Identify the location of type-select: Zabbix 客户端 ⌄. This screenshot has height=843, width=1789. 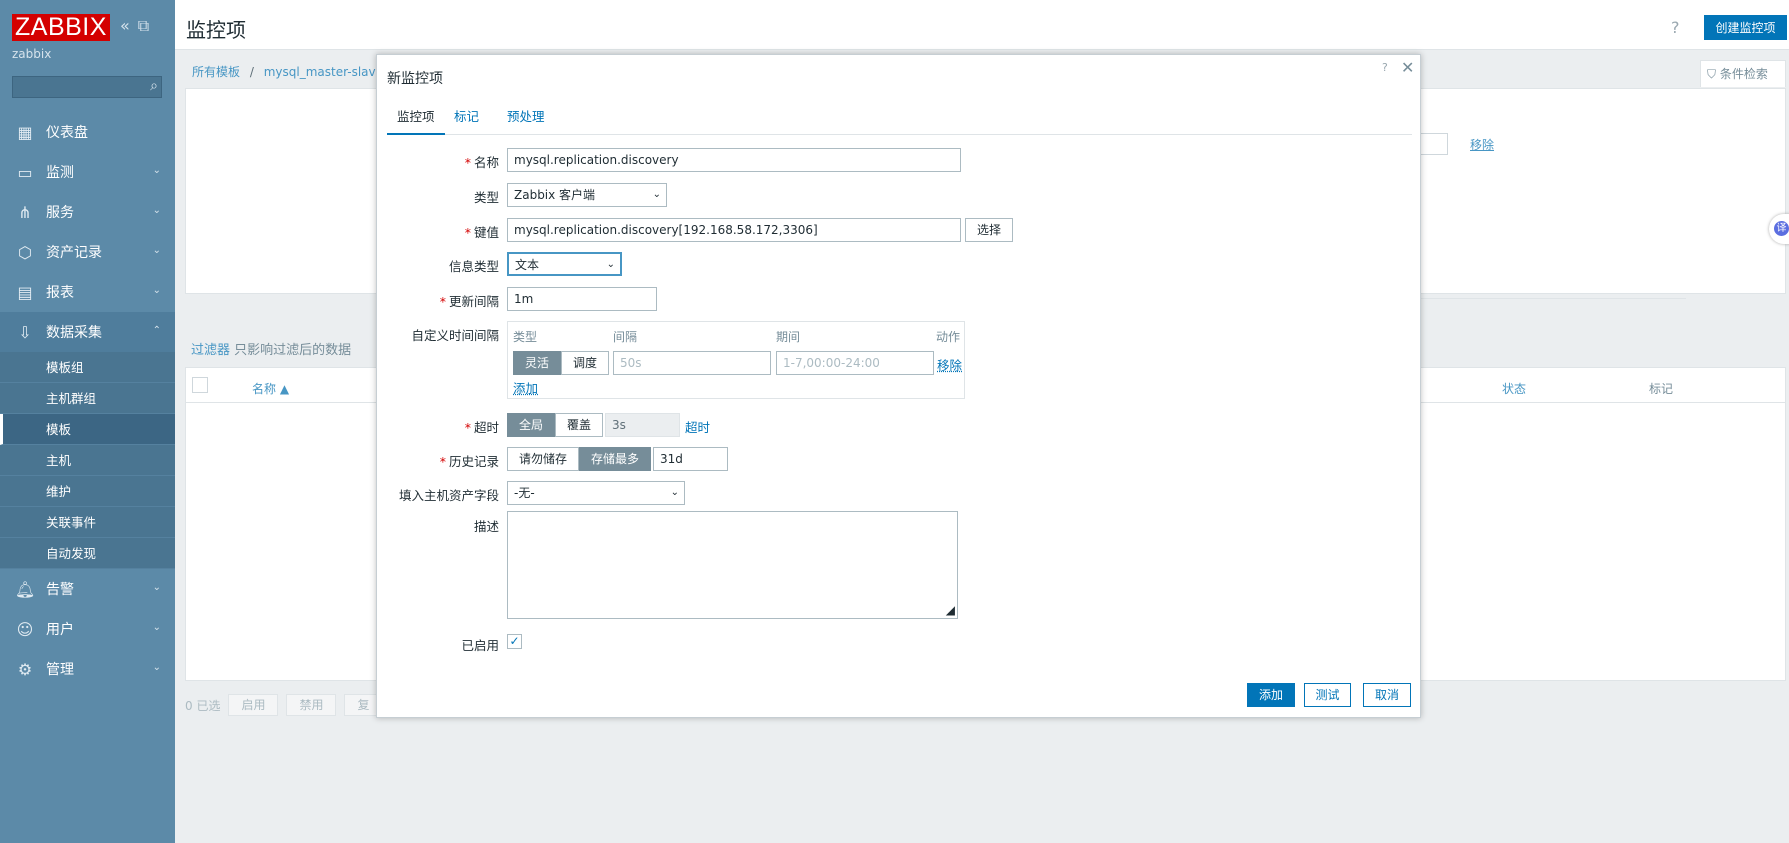
(587, 195).